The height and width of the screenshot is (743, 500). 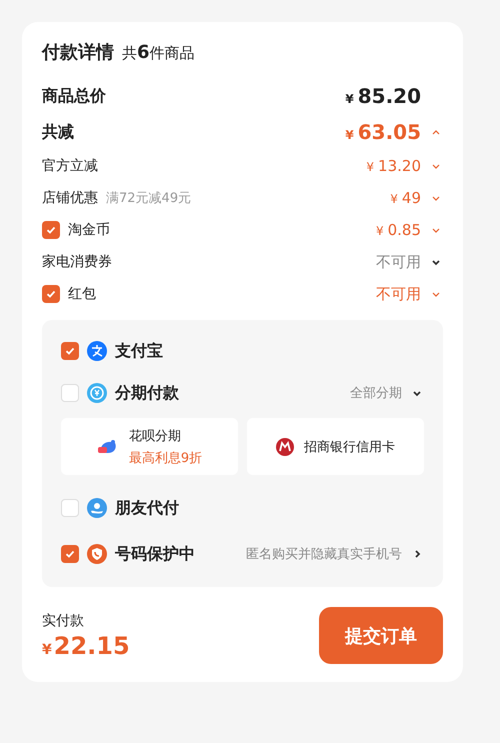 I want to click on price-label: 家电消费券, so click(x=77, y=262).